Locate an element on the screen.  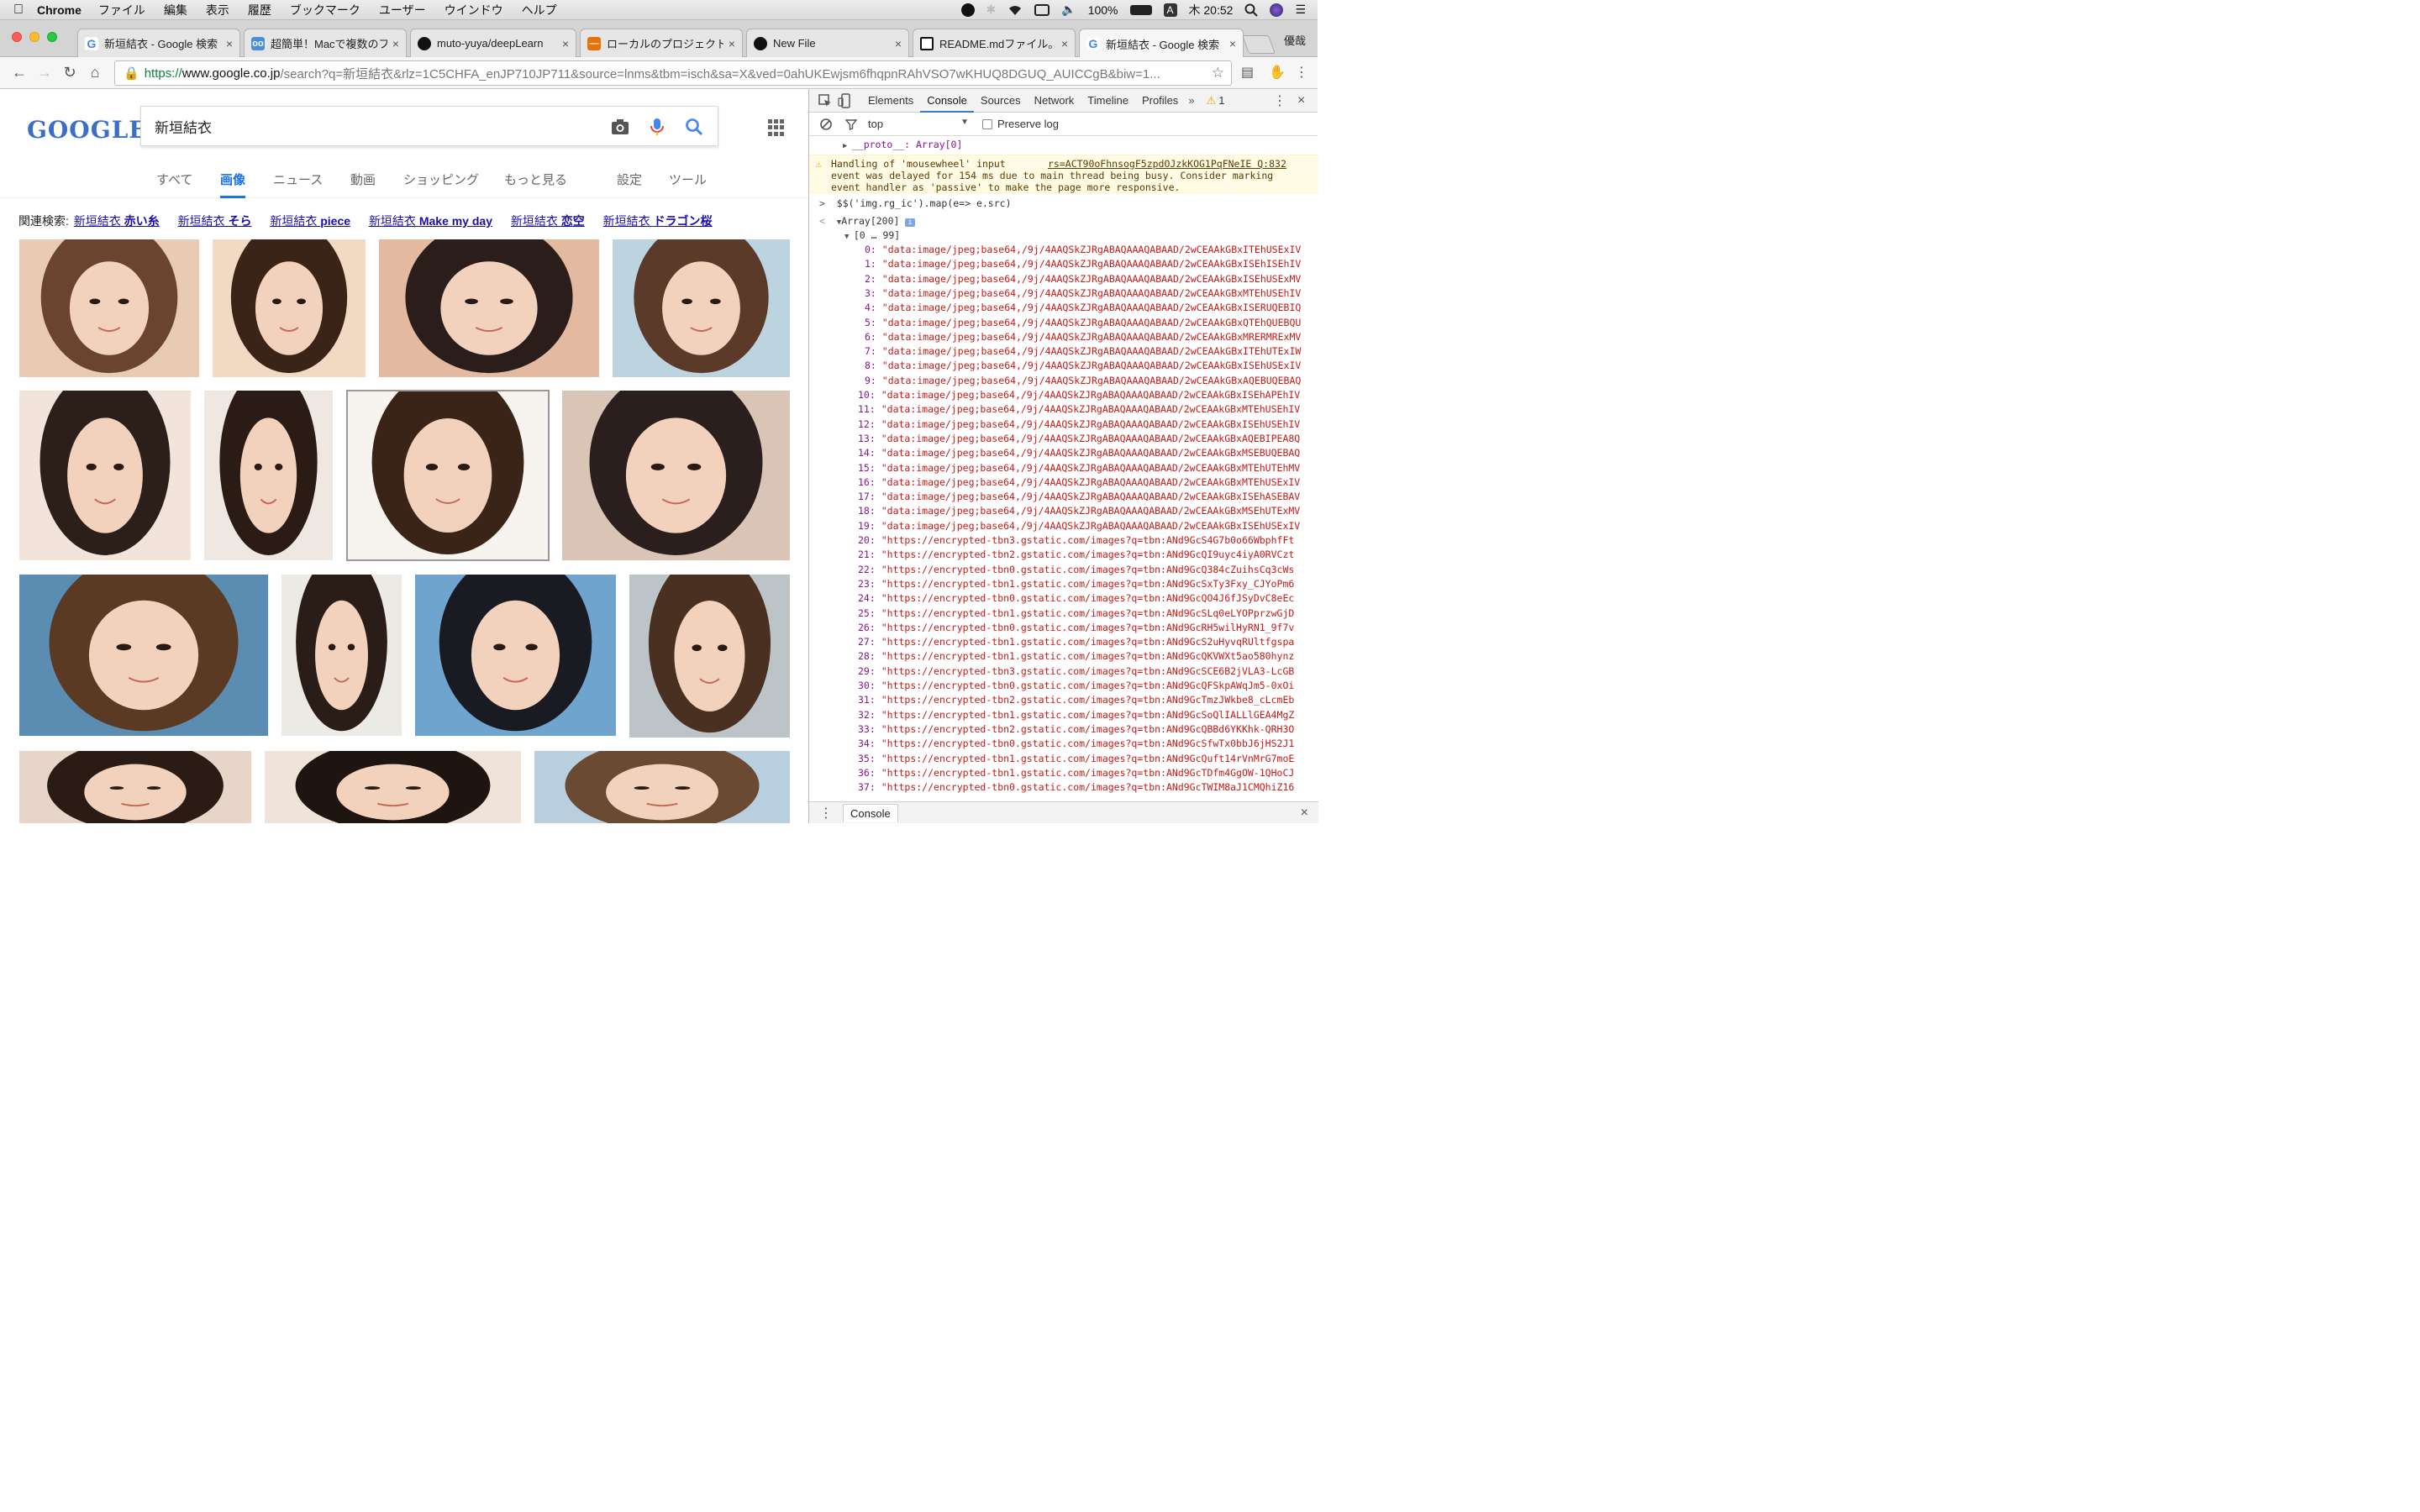
tab-readme: README.mdファイル。 × is located at coordinates (994, 43).